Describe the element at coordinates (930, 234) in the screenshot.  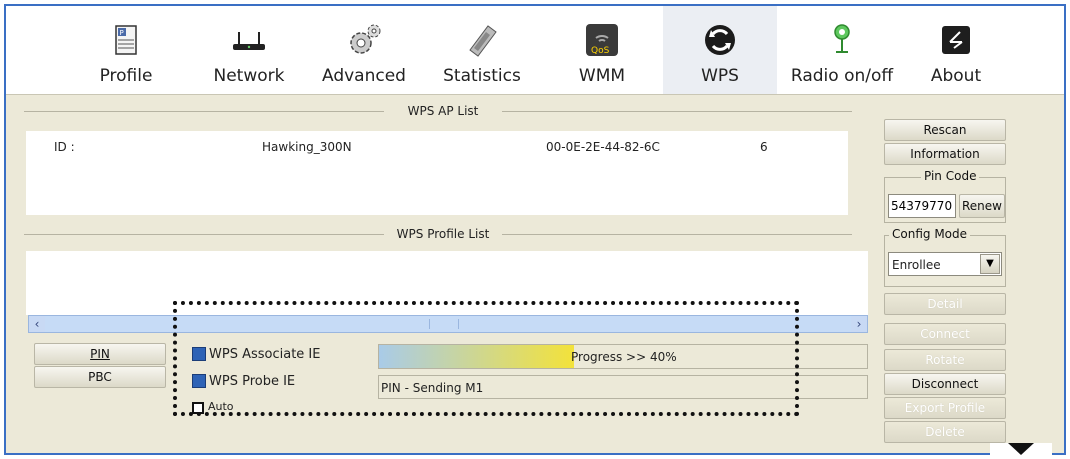
I see `config-mode-label: Config Mode` at that location.